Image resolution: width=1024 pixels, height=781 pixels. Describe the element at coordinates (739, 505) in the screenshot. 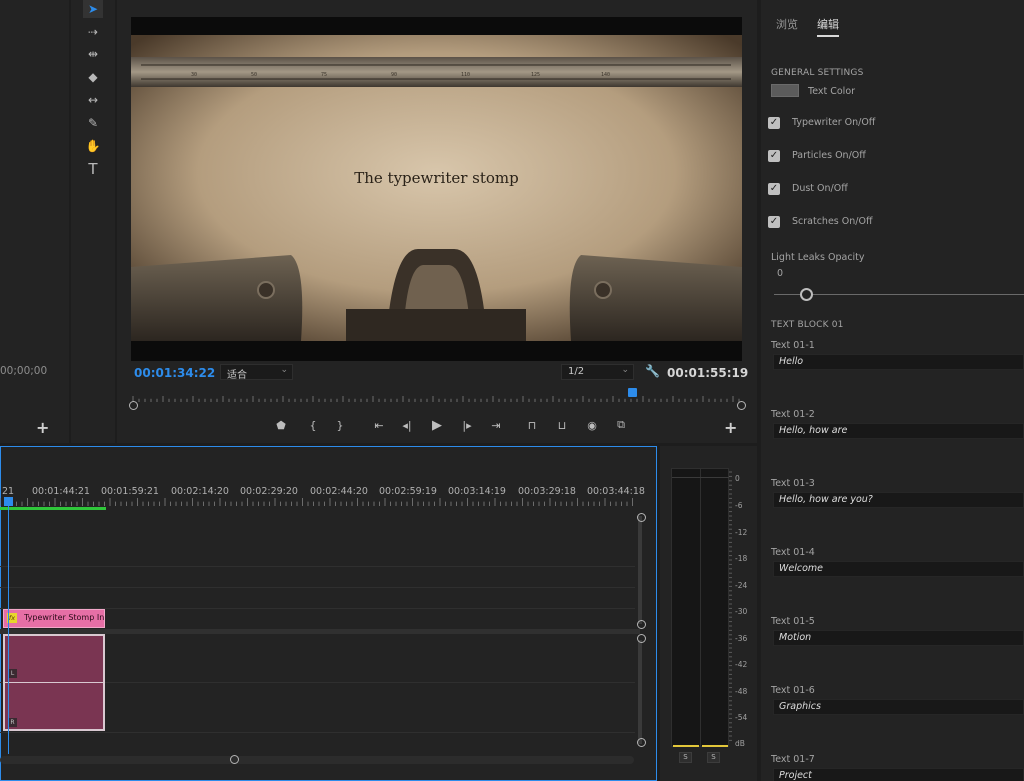

I see `meter-scale-label: -6` at that location.